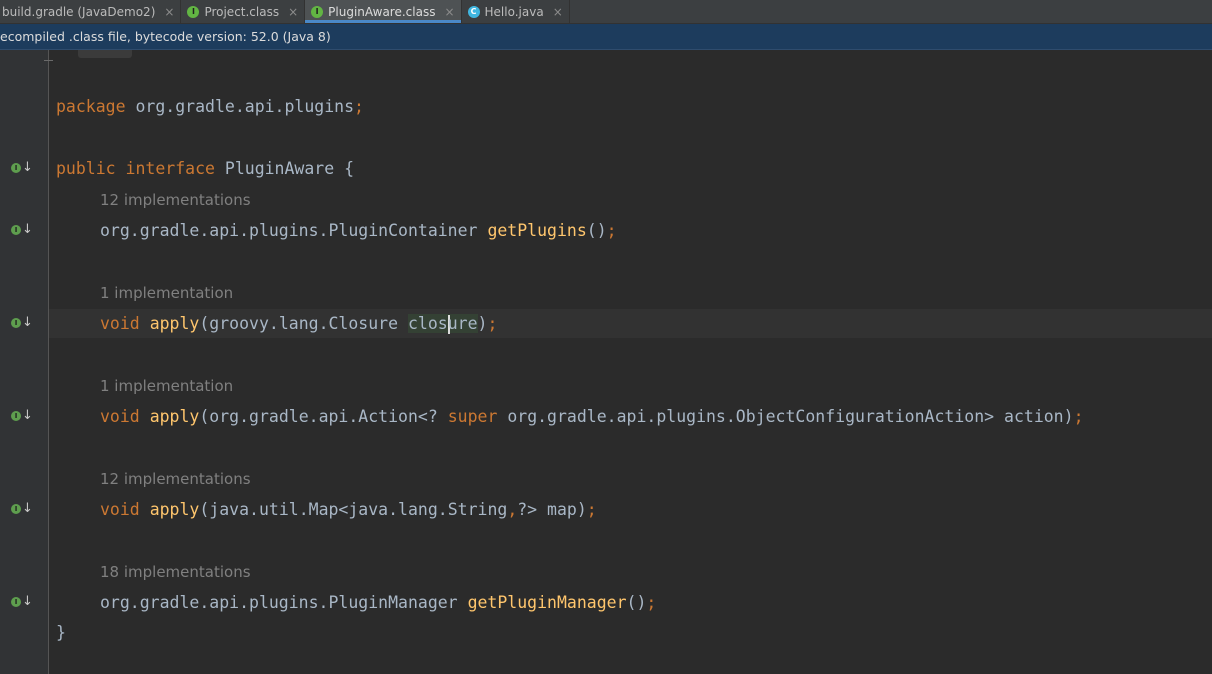 This screenshot has height=674, width=1212. Describe the element at coordinates (279, 602) in the screenshot. I see `return-type: org.gradle.api.plugins.PluginManager` at that location.